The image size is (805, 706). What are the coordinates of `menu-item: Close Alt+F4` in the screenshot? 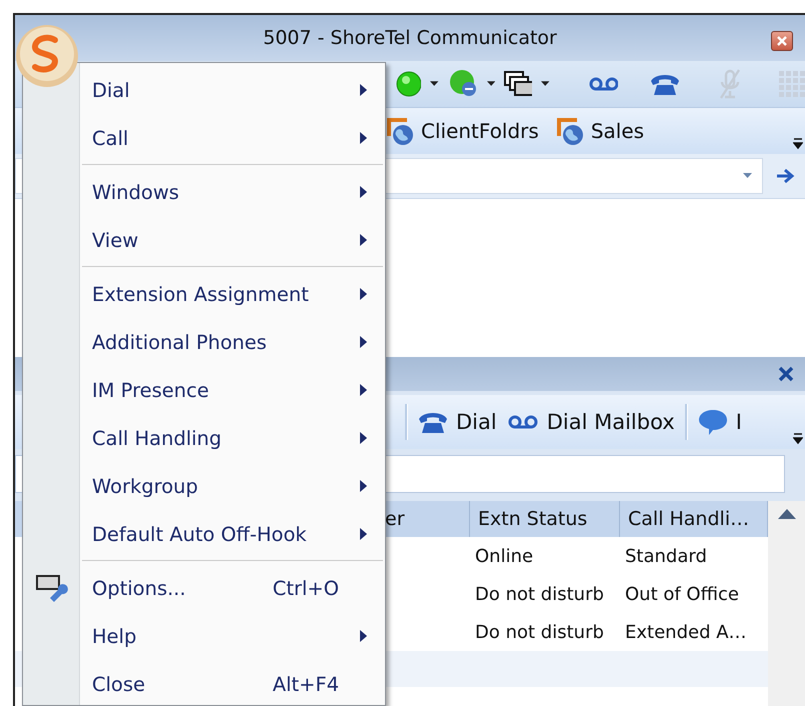 It's located at (232, 683).